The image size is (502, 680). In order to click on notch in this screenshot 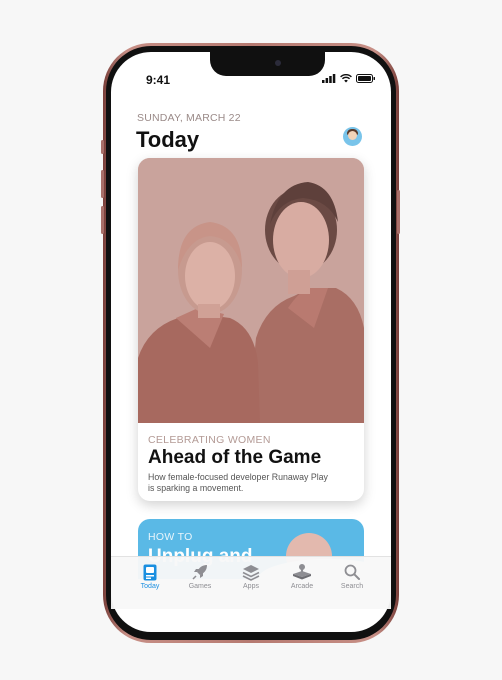, I will do `click(267, 64)`.